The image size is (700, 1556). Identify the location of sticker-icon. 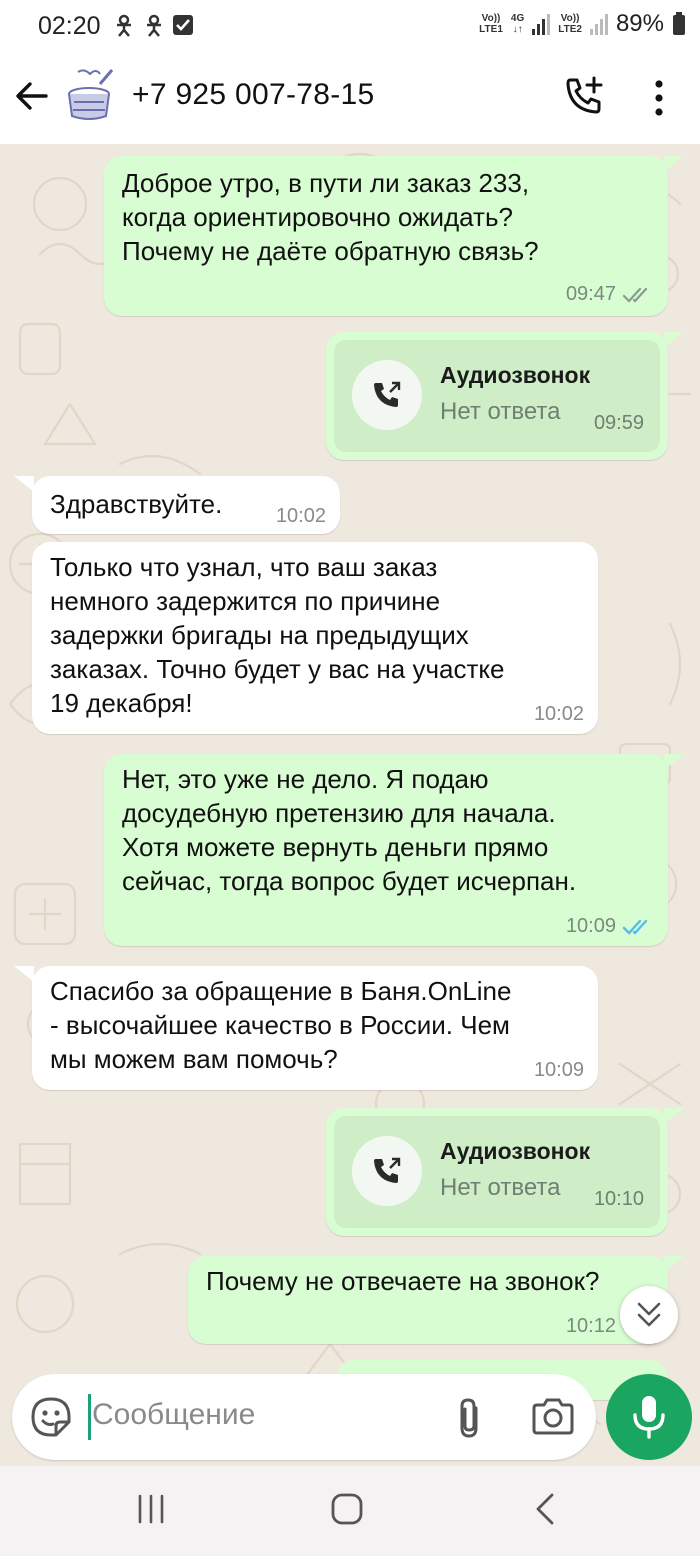
(51, 1417).